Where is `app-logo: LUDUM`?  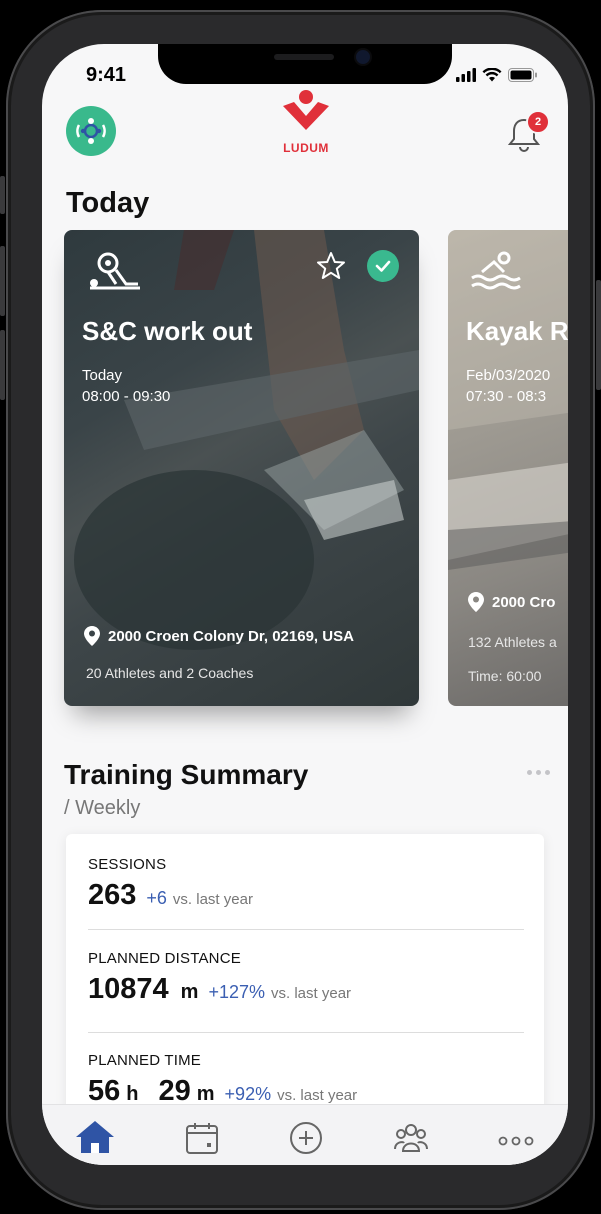
app-logo: LUDUM is located at coordinates (306, 121).